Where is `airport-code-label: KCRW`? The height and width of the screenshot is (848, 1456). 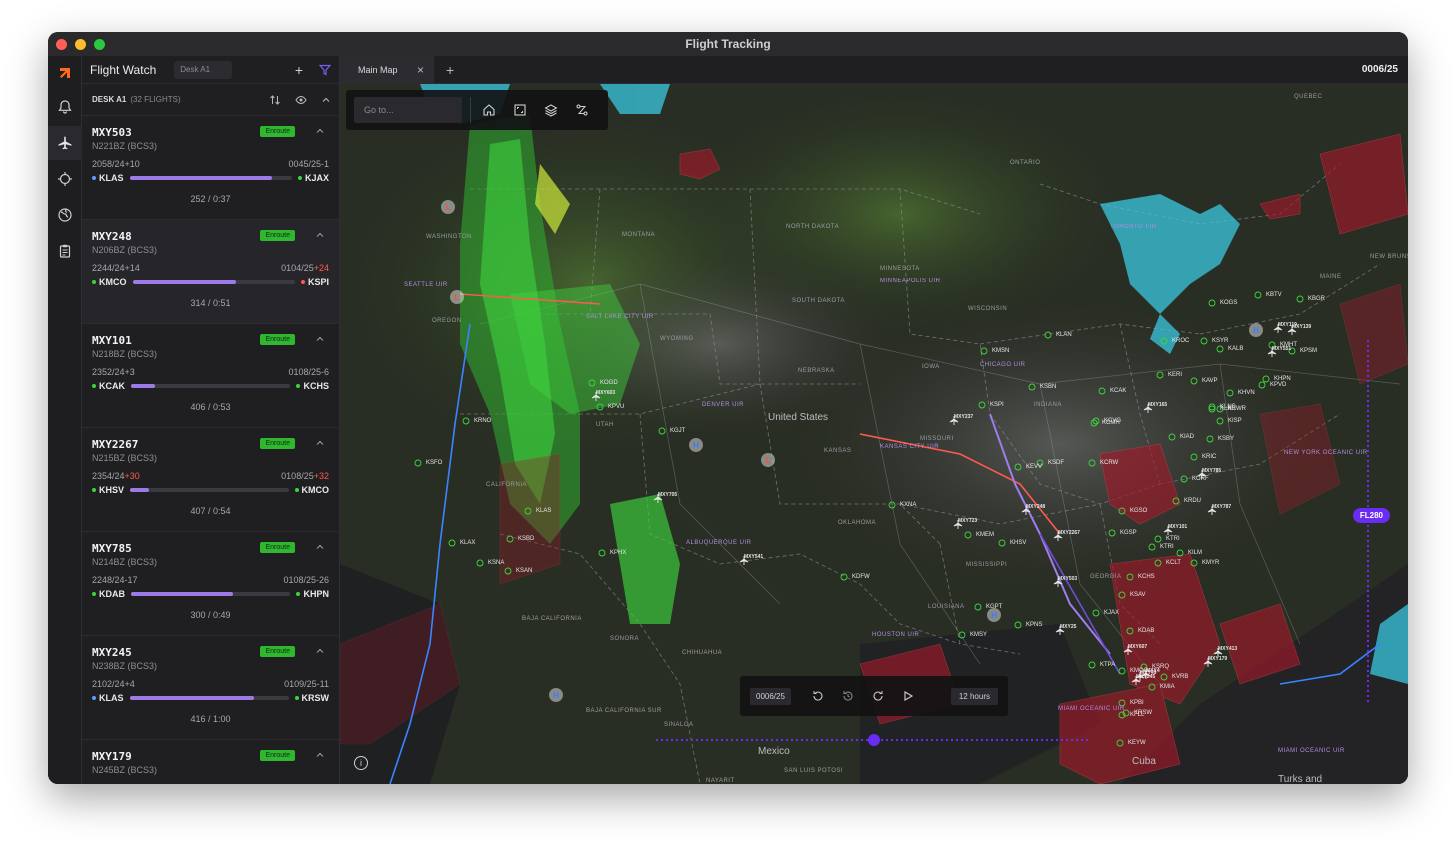
airport-code-label: KCRW is located at coordinates (1109, 463).